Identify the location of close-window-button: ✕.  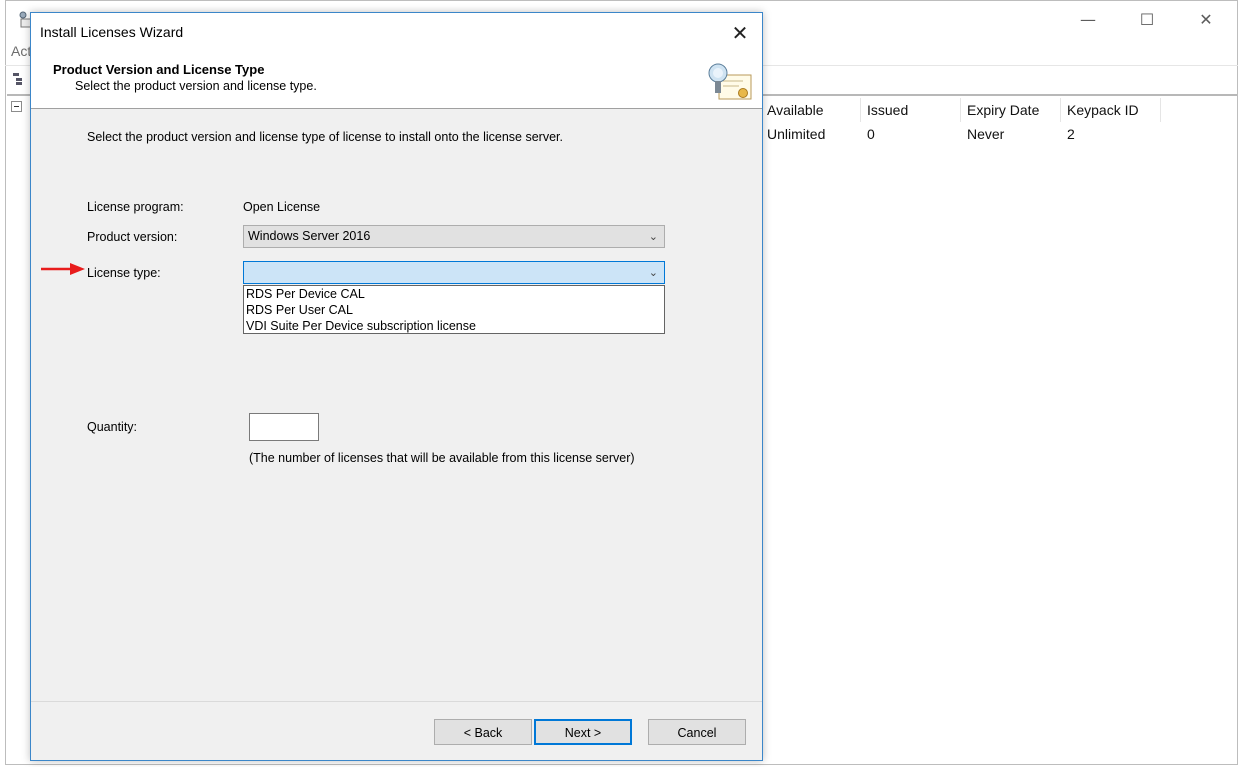
(1206, 20).